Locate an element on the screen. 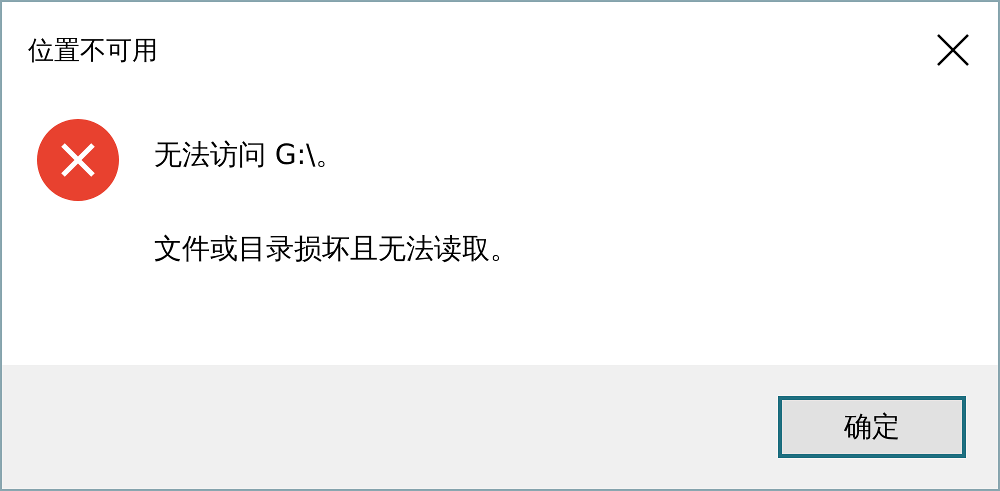 The image size is (1000, 491). window-title: 位置不可用 is located at coordinates (93, 51).